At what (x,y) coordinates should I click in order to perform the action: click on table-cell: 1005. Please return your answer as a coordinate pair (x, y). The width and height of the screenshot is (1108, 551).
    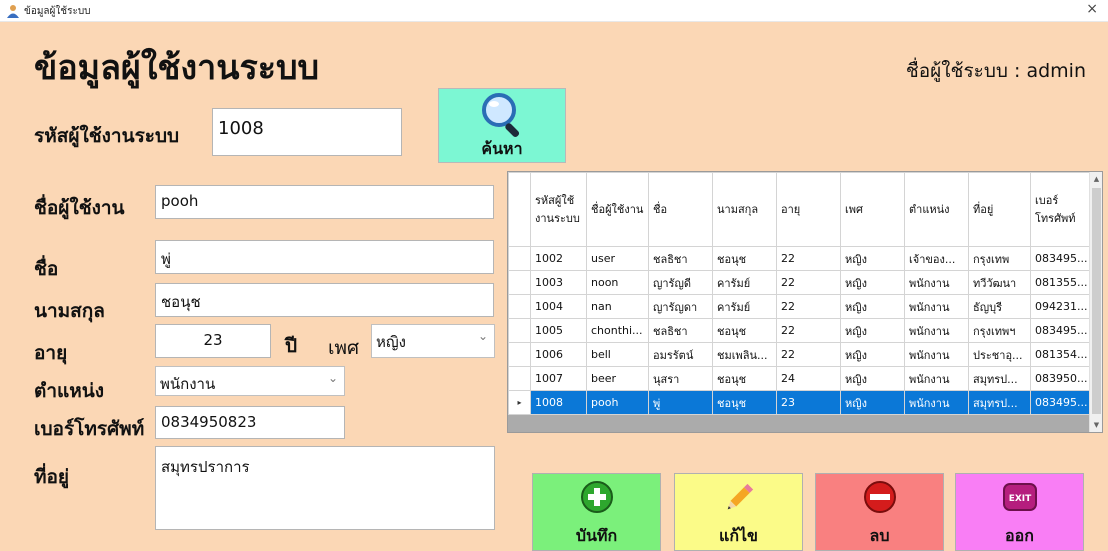
    Looking at the image, I should click on (558, 330).